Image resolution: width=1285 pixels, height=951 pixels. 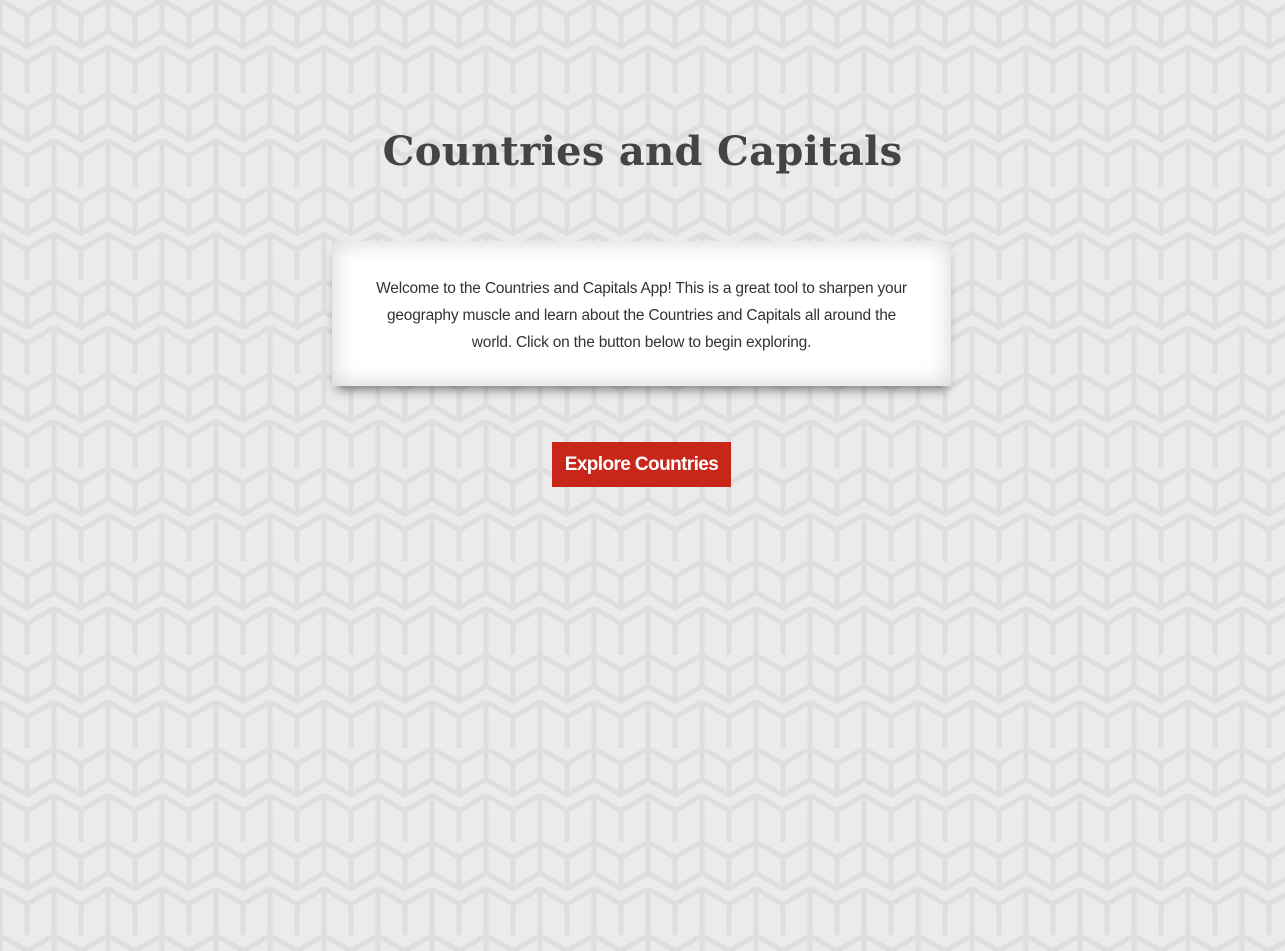 I want to click on explore-countries-button: Explore Countries, so click(x=641, y=464).